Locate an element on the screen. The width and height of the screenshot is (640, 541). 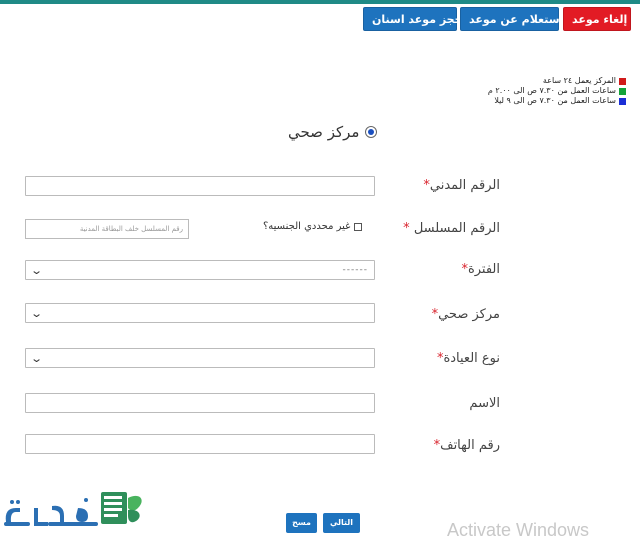
legend-text: المركز يعمل ٢٤ ساعة is located at coordinates (579, 80).